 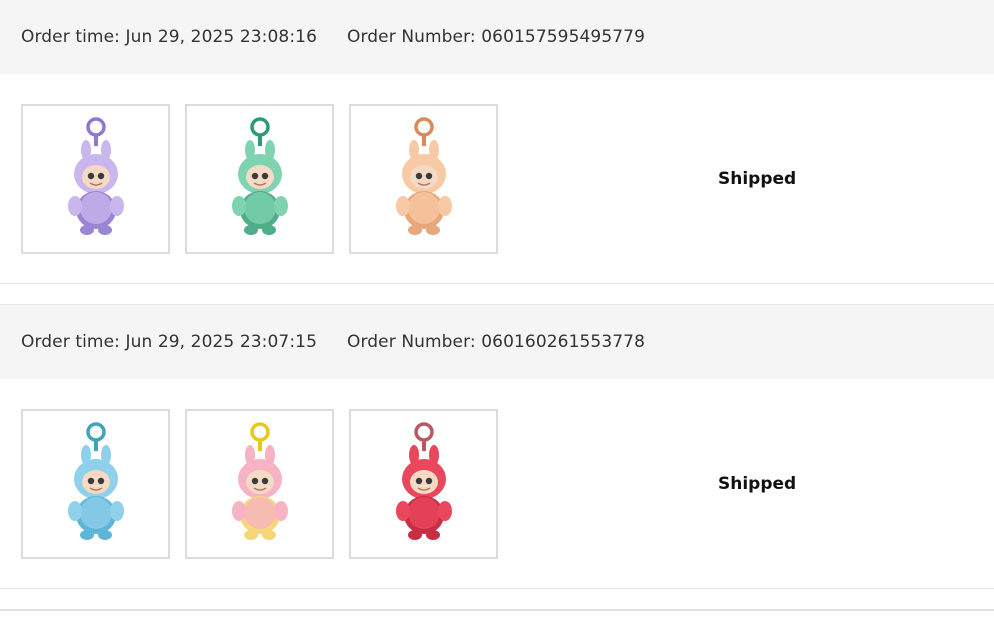 What do you see at coordinates (563, 342) in the screenshot?
I see `order-number: 060160261553778` at bounding box center [563, 342].